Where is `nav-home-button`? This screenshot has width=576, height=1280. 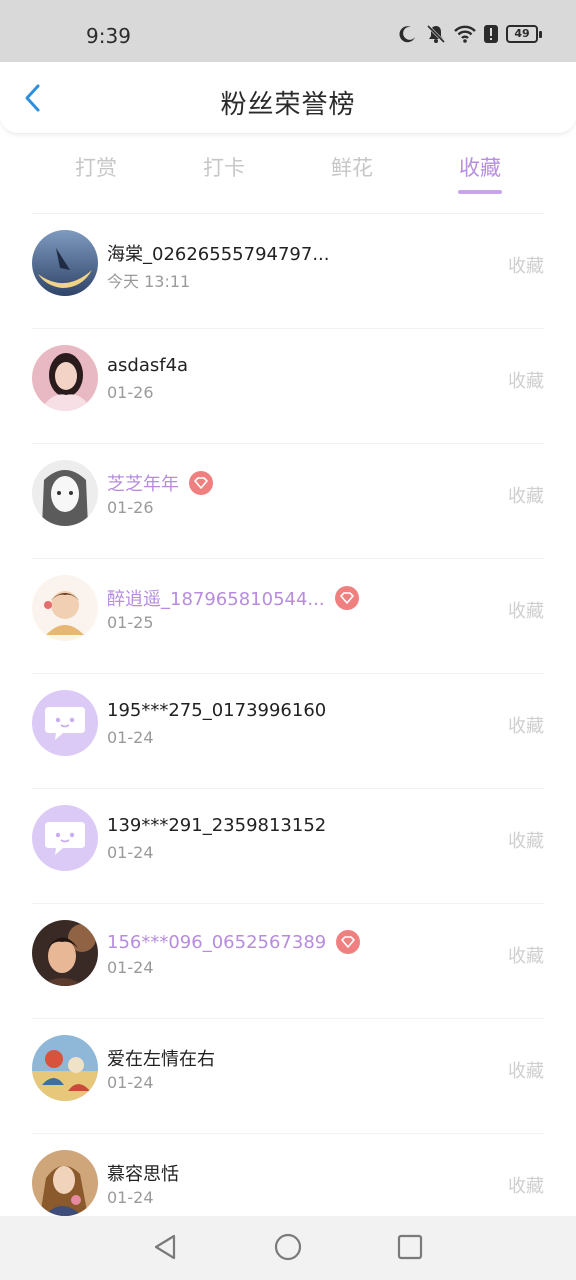 nav-home-button is located at coordinates (288, 1249).